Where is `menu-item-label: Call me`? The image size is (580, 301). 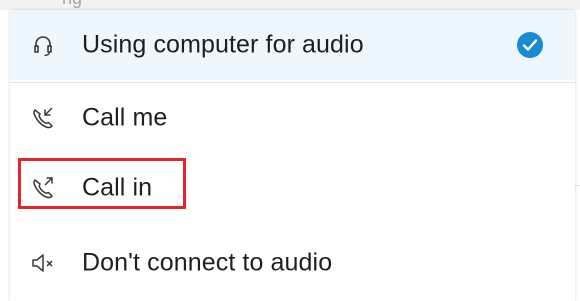 menu-item-label: Call me is located at coordinates (125, 117).